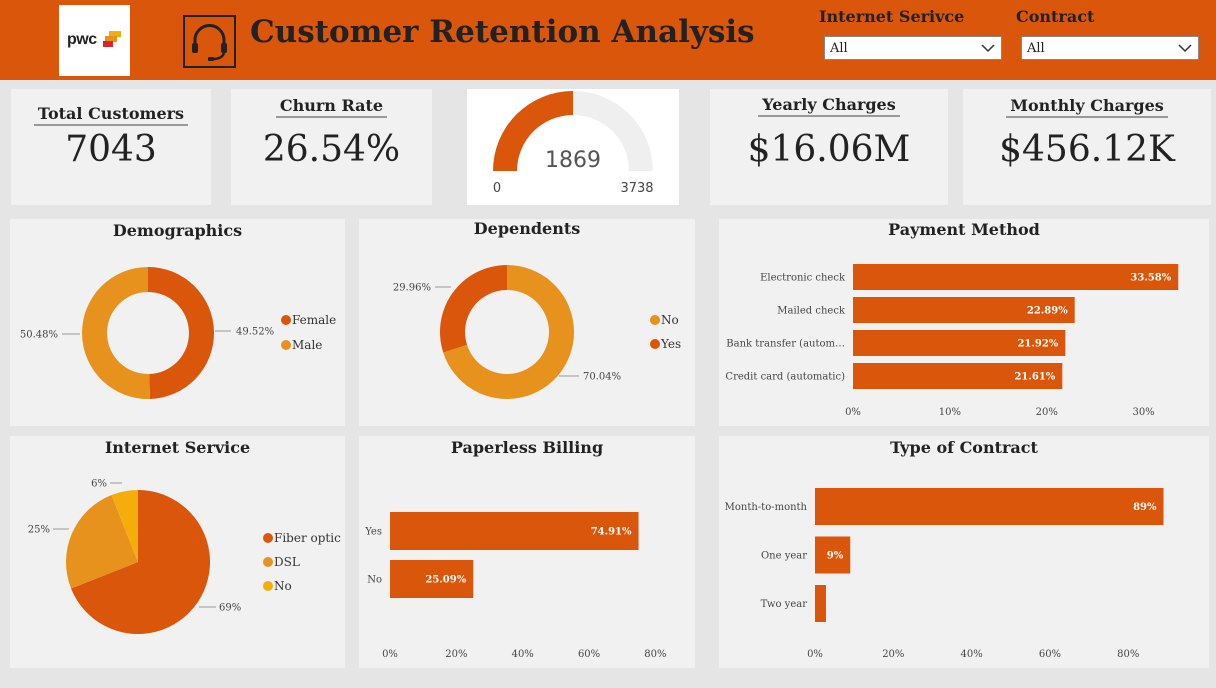 The image size is (1216, 688). Describe the element at coordinates (803, 278) in the screenshot. I see `category-label: Electronic check` at that location.